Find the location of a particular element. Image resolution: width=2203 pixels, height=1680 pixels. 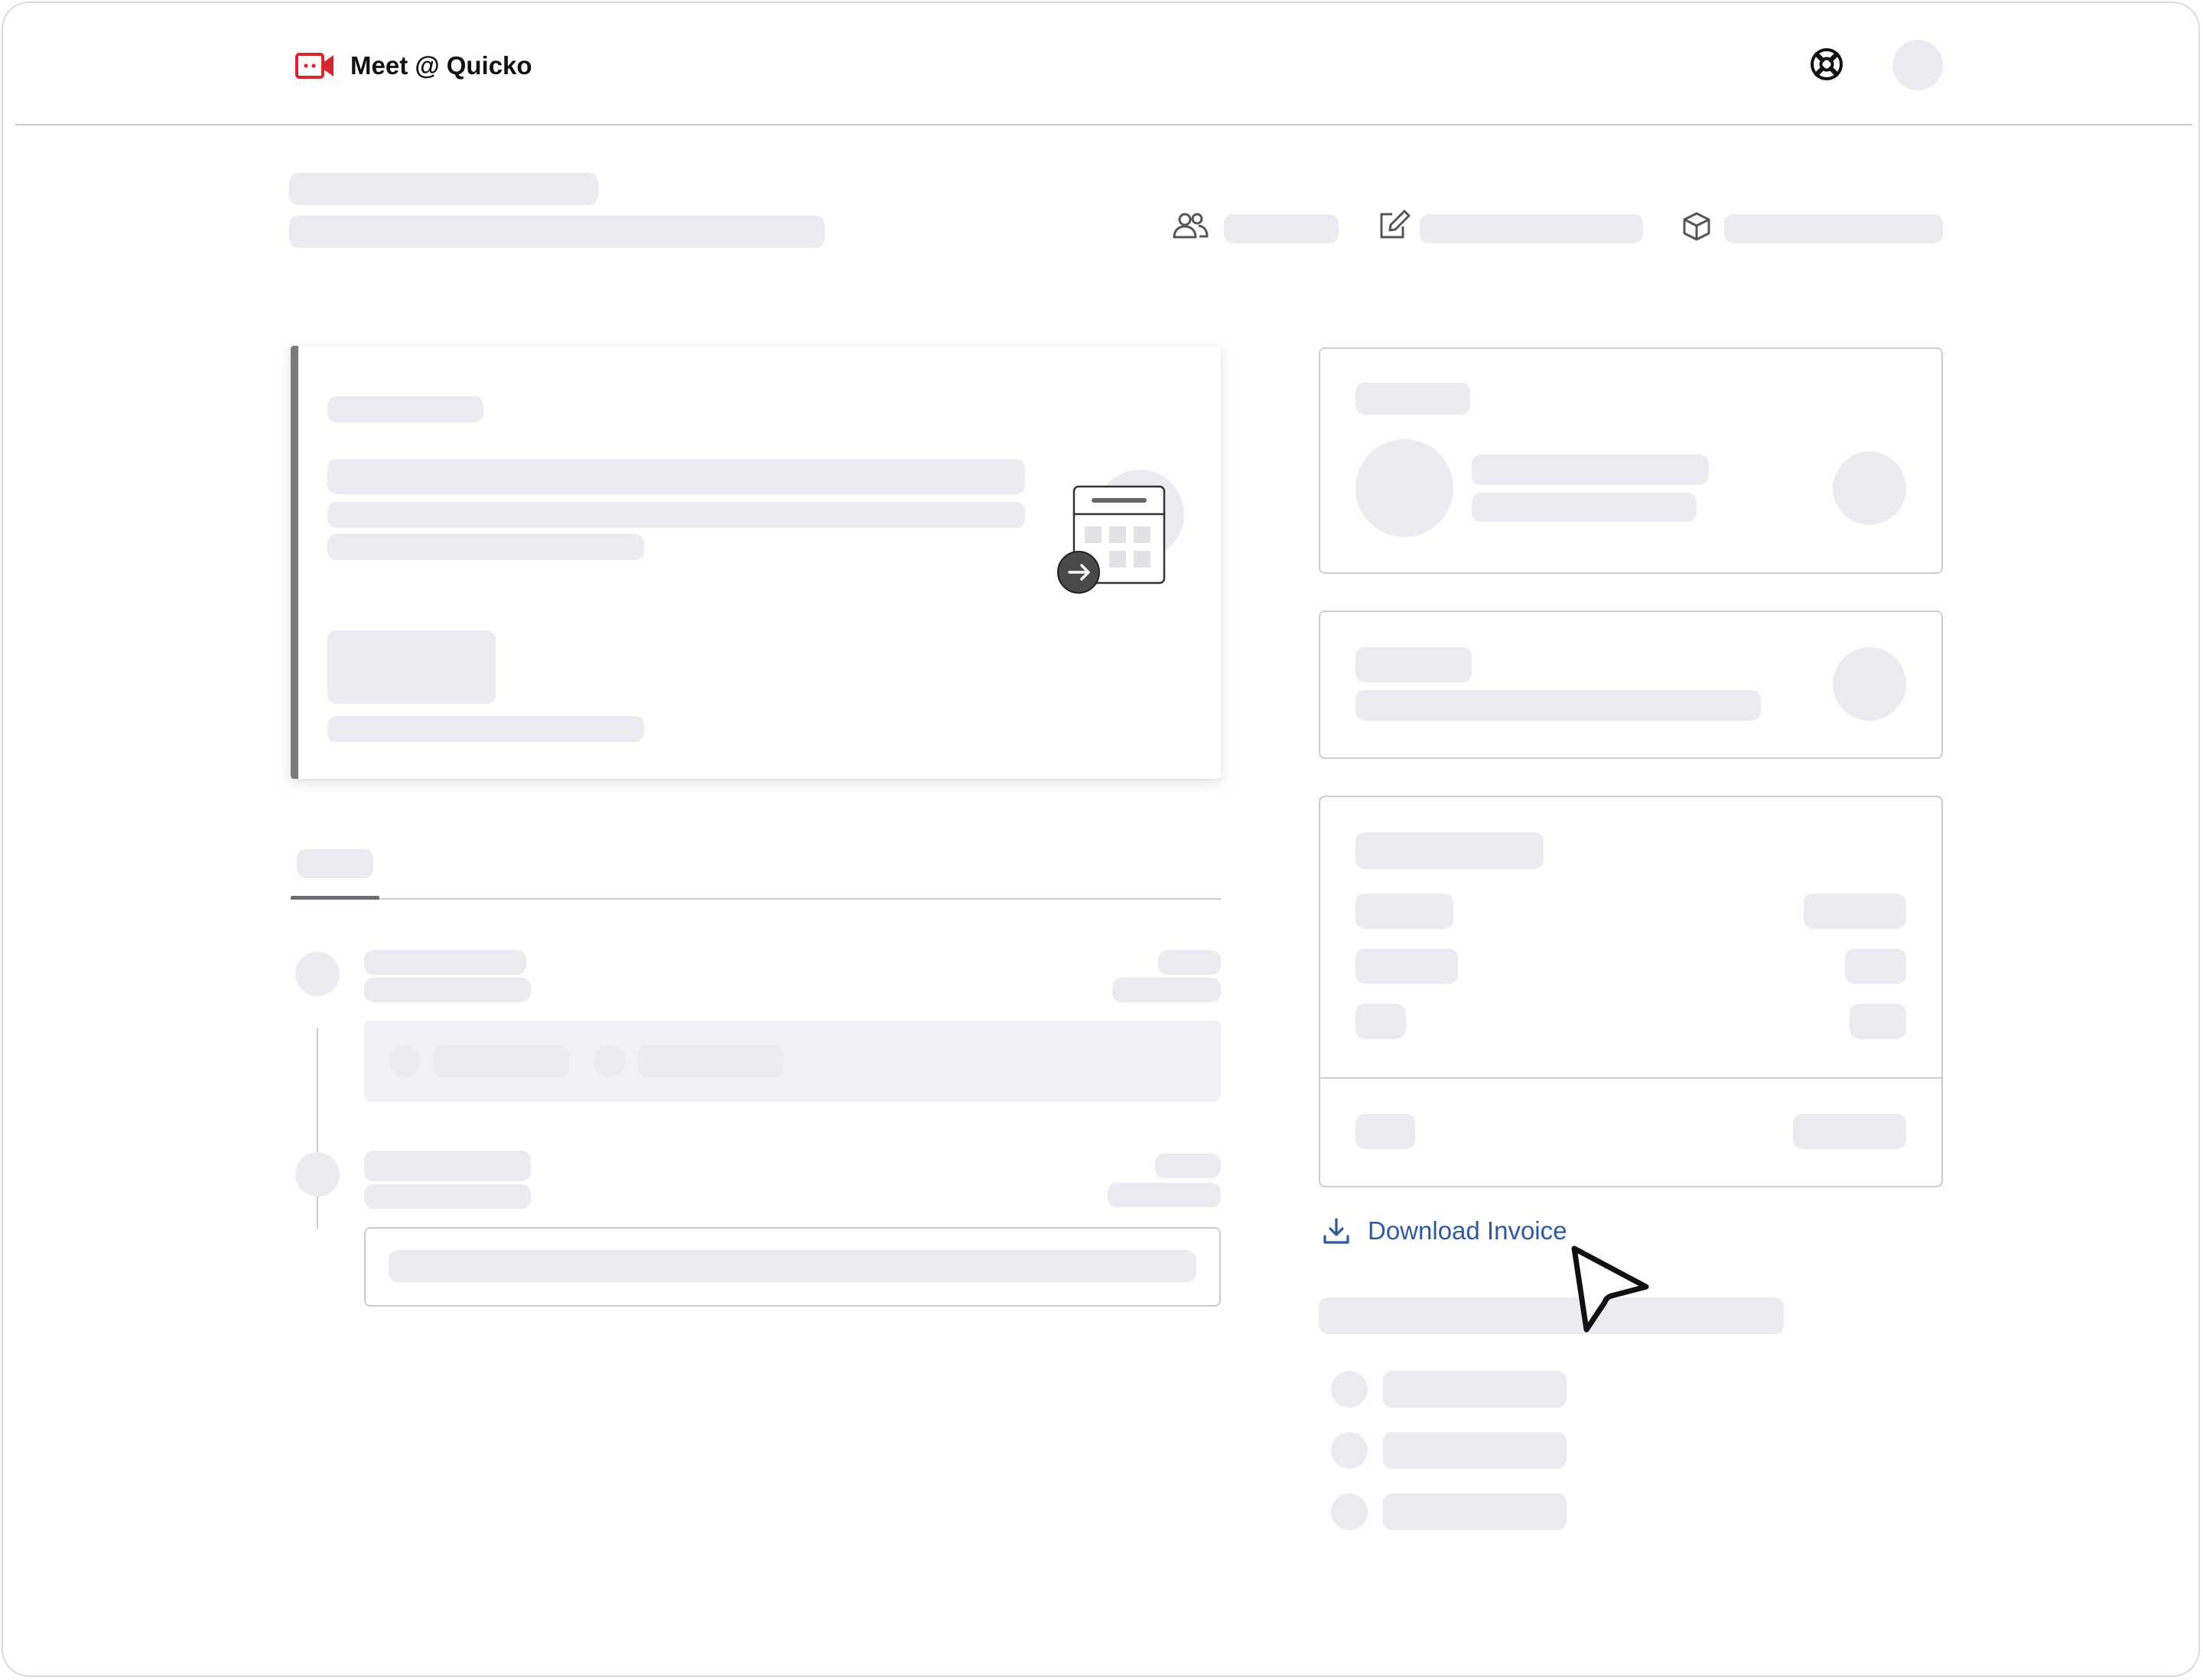

status-label-skeleton is located at coordinates (1413, 664).